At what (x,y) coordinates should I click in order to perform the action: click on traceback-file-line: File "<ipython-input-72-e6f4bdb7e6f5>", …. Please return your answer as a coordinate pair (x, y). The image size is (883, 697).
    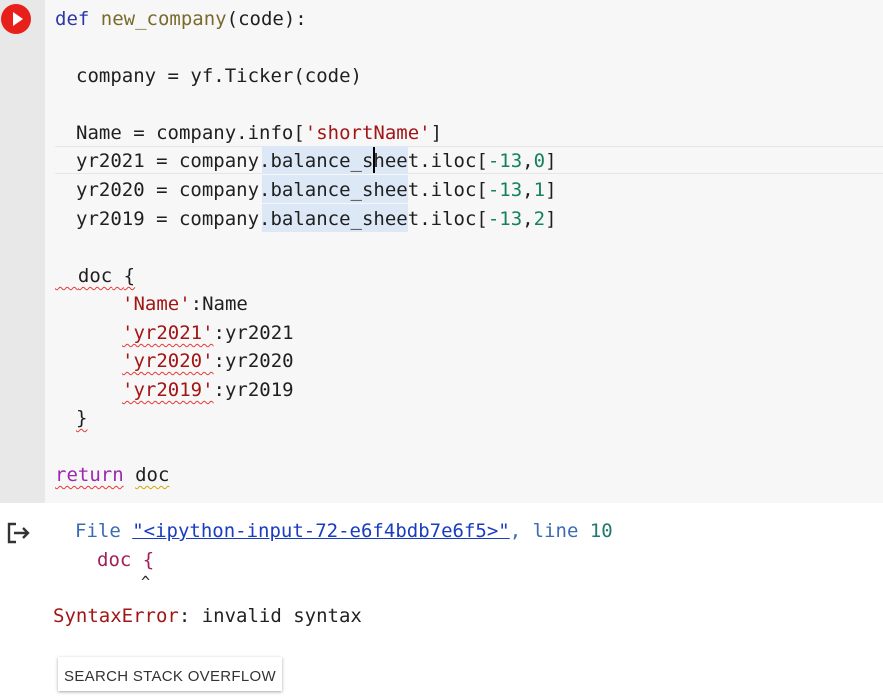
    Looking at the image, I should click on (344, 531).